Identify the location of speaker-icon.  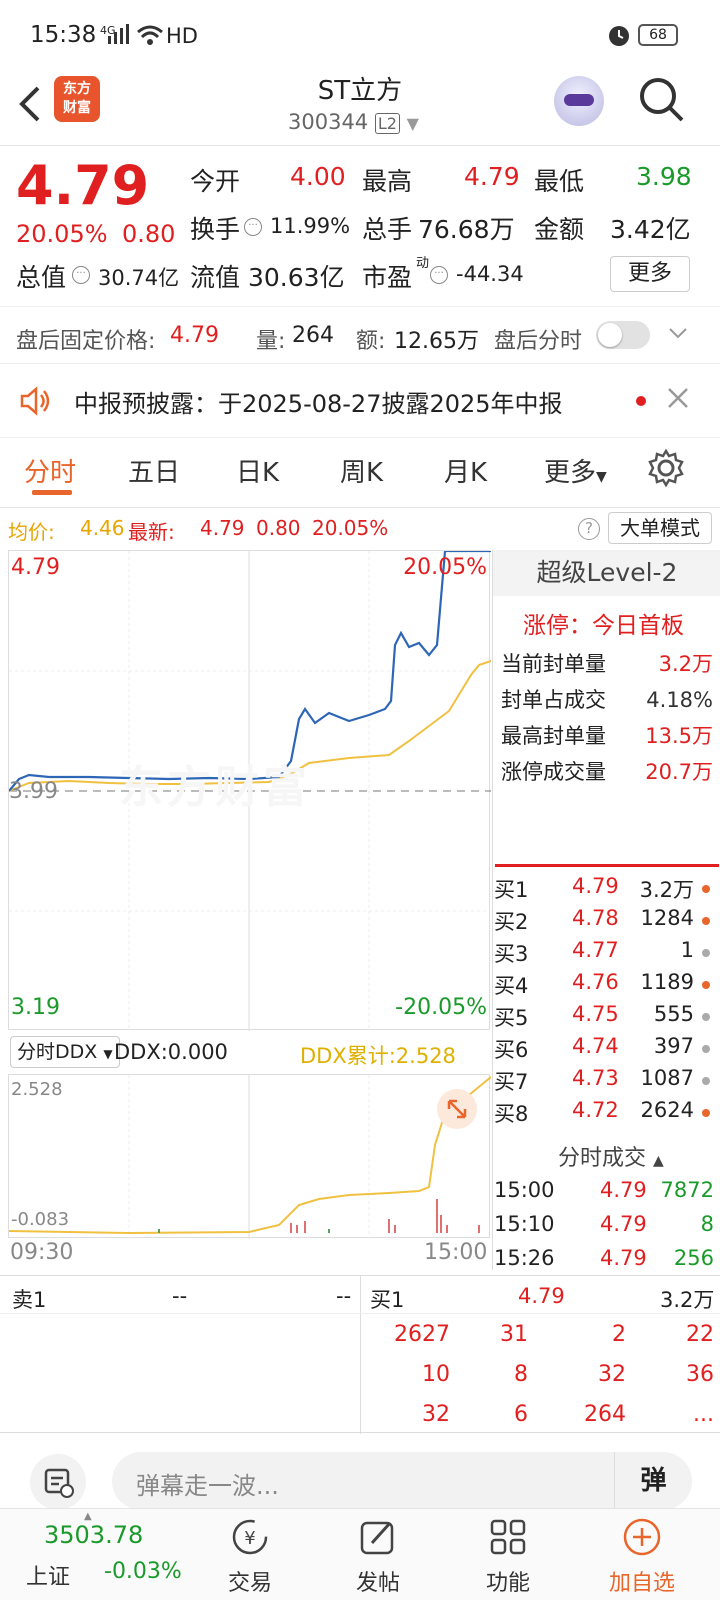
(35, 403).